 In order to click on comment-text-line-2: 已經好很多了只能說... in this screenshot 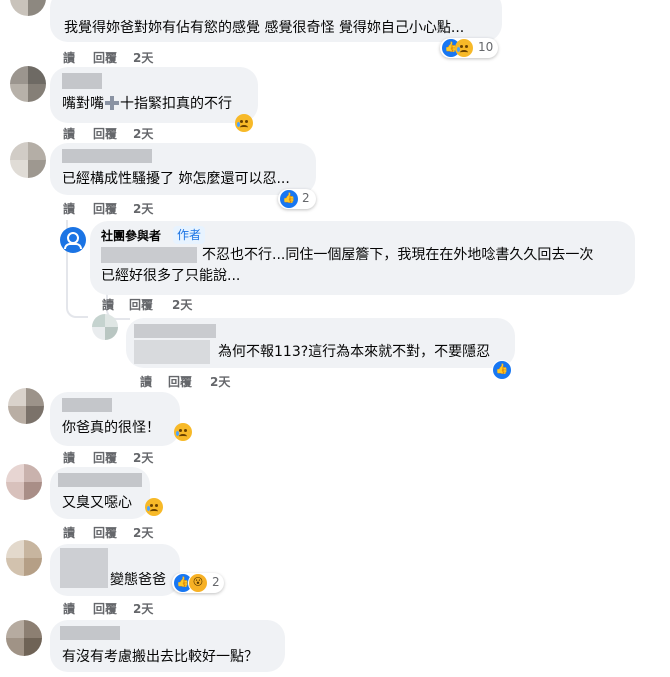, I will do `click(171, 276)`.